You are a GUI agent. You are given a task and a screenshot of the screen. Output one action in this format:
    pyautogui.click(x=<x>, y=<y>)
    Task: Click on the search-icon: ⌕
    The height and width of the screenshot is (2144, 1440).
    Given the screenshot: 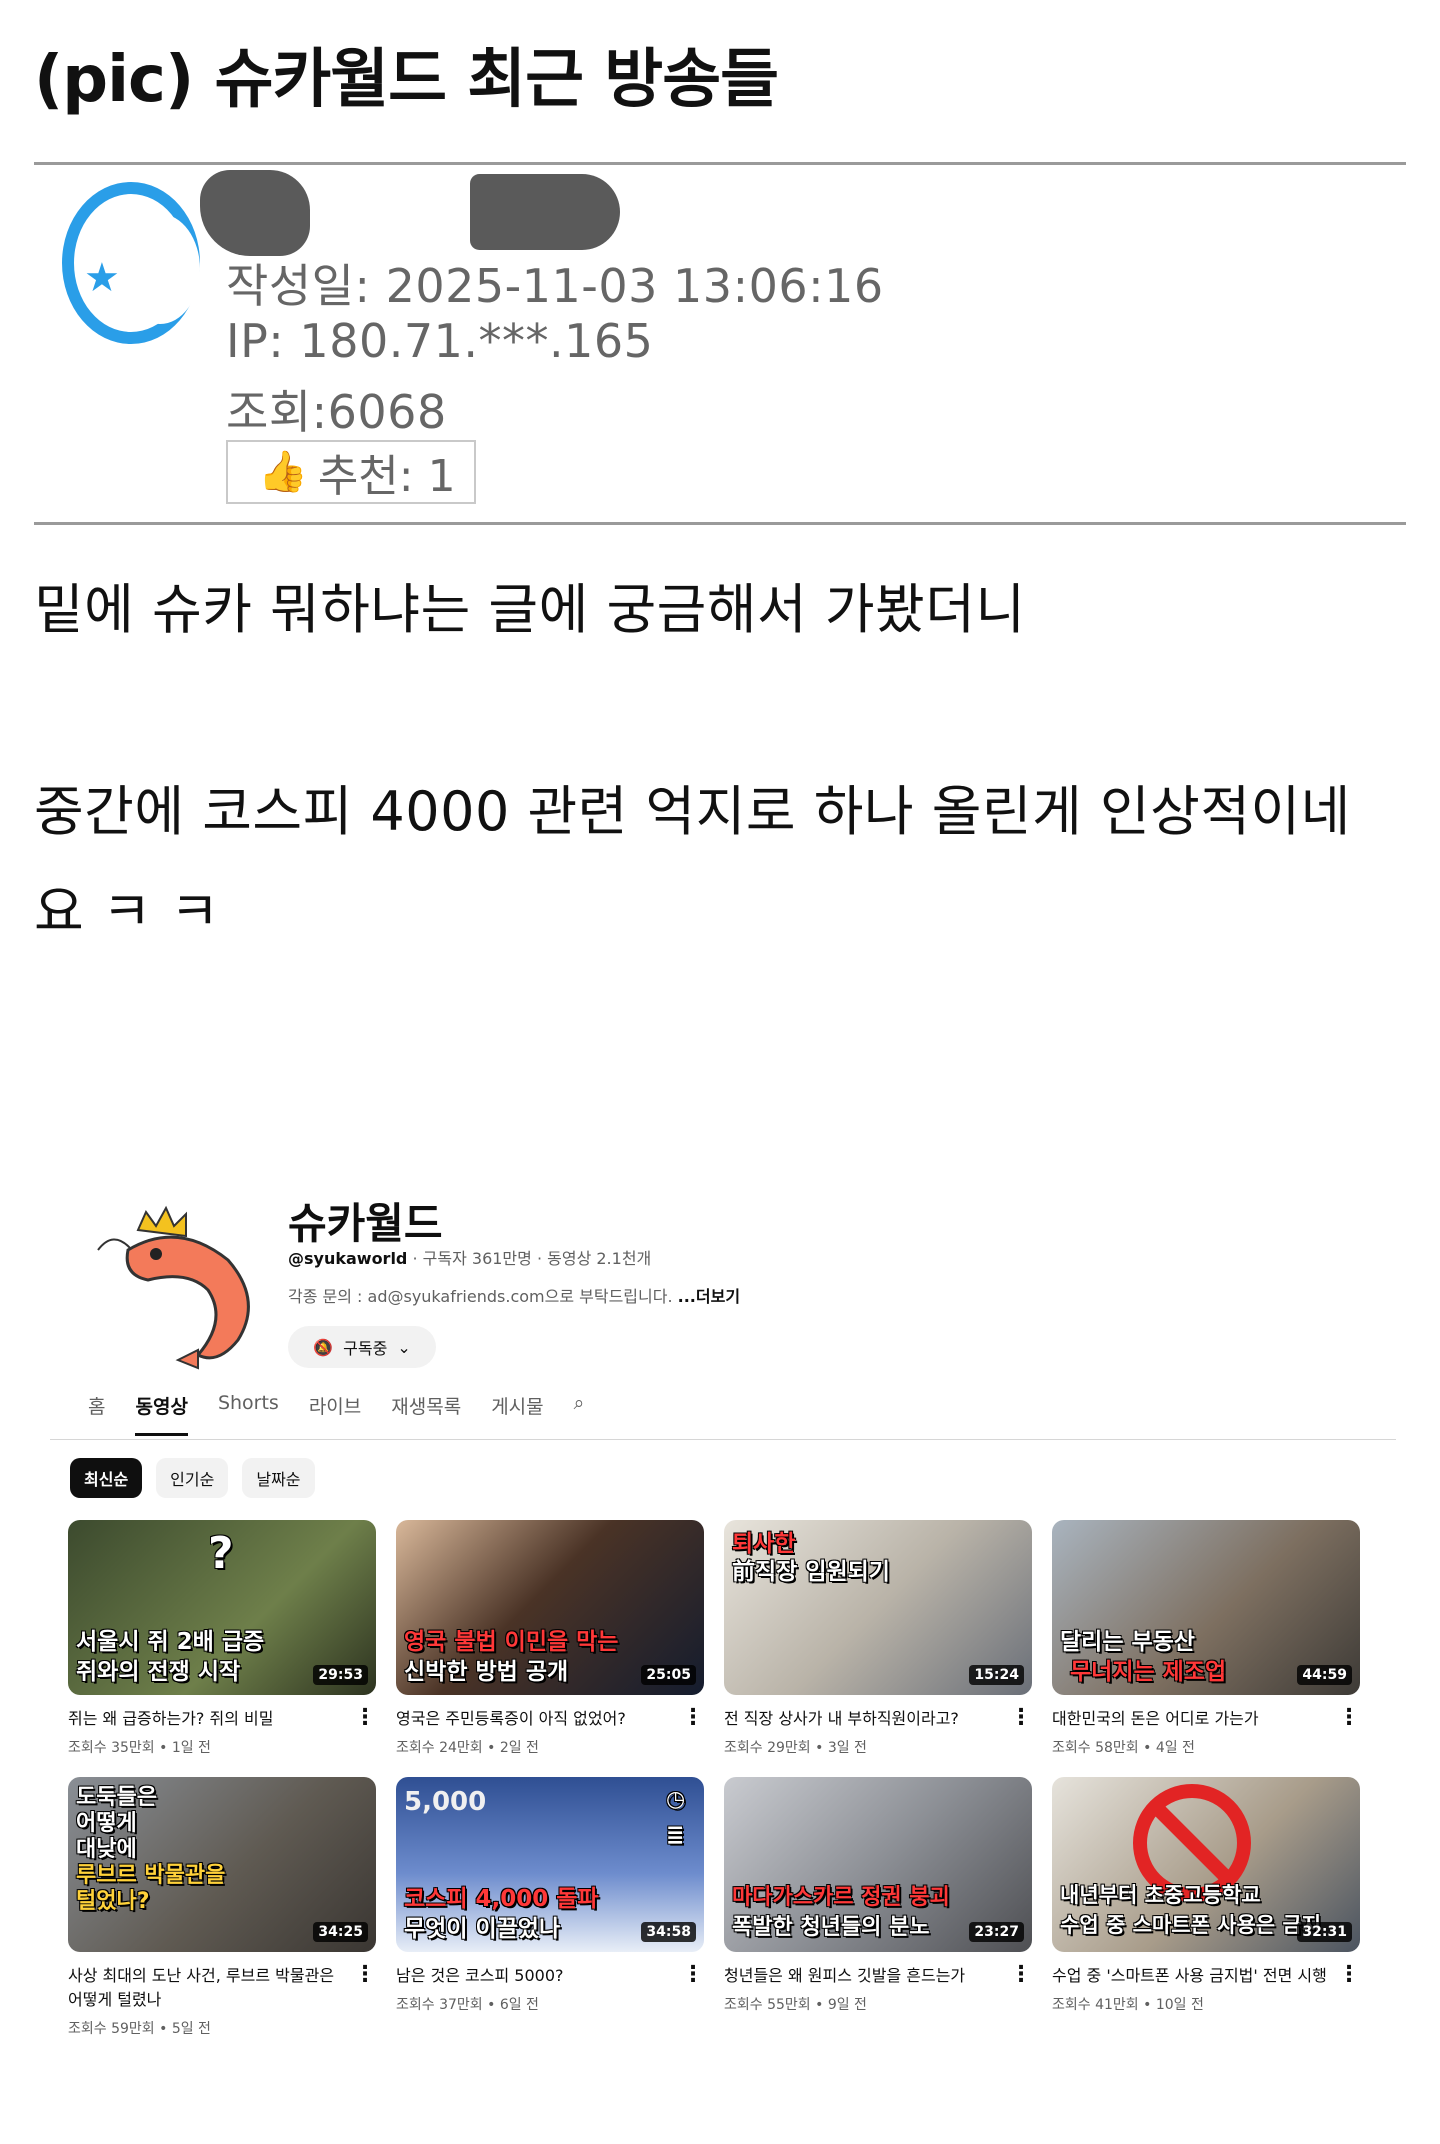 What is the action you would take?
    pyautogui.click(x=579, y=1414)
    